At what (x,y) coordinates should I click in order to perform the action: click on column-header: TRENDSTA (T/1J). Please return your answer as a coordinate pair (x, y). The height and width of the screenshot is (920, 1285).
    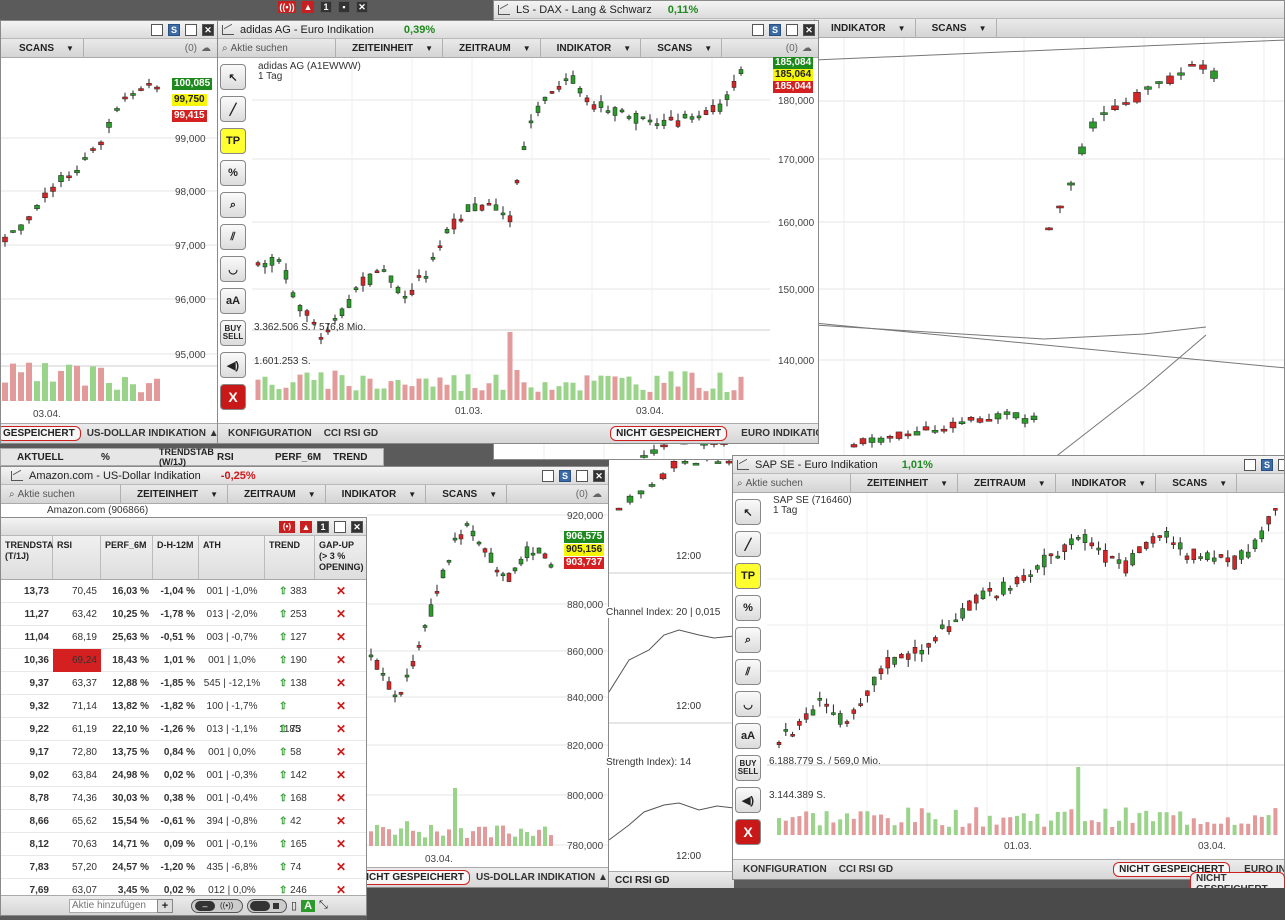
    Looking at the image, I should click on (27, 557).